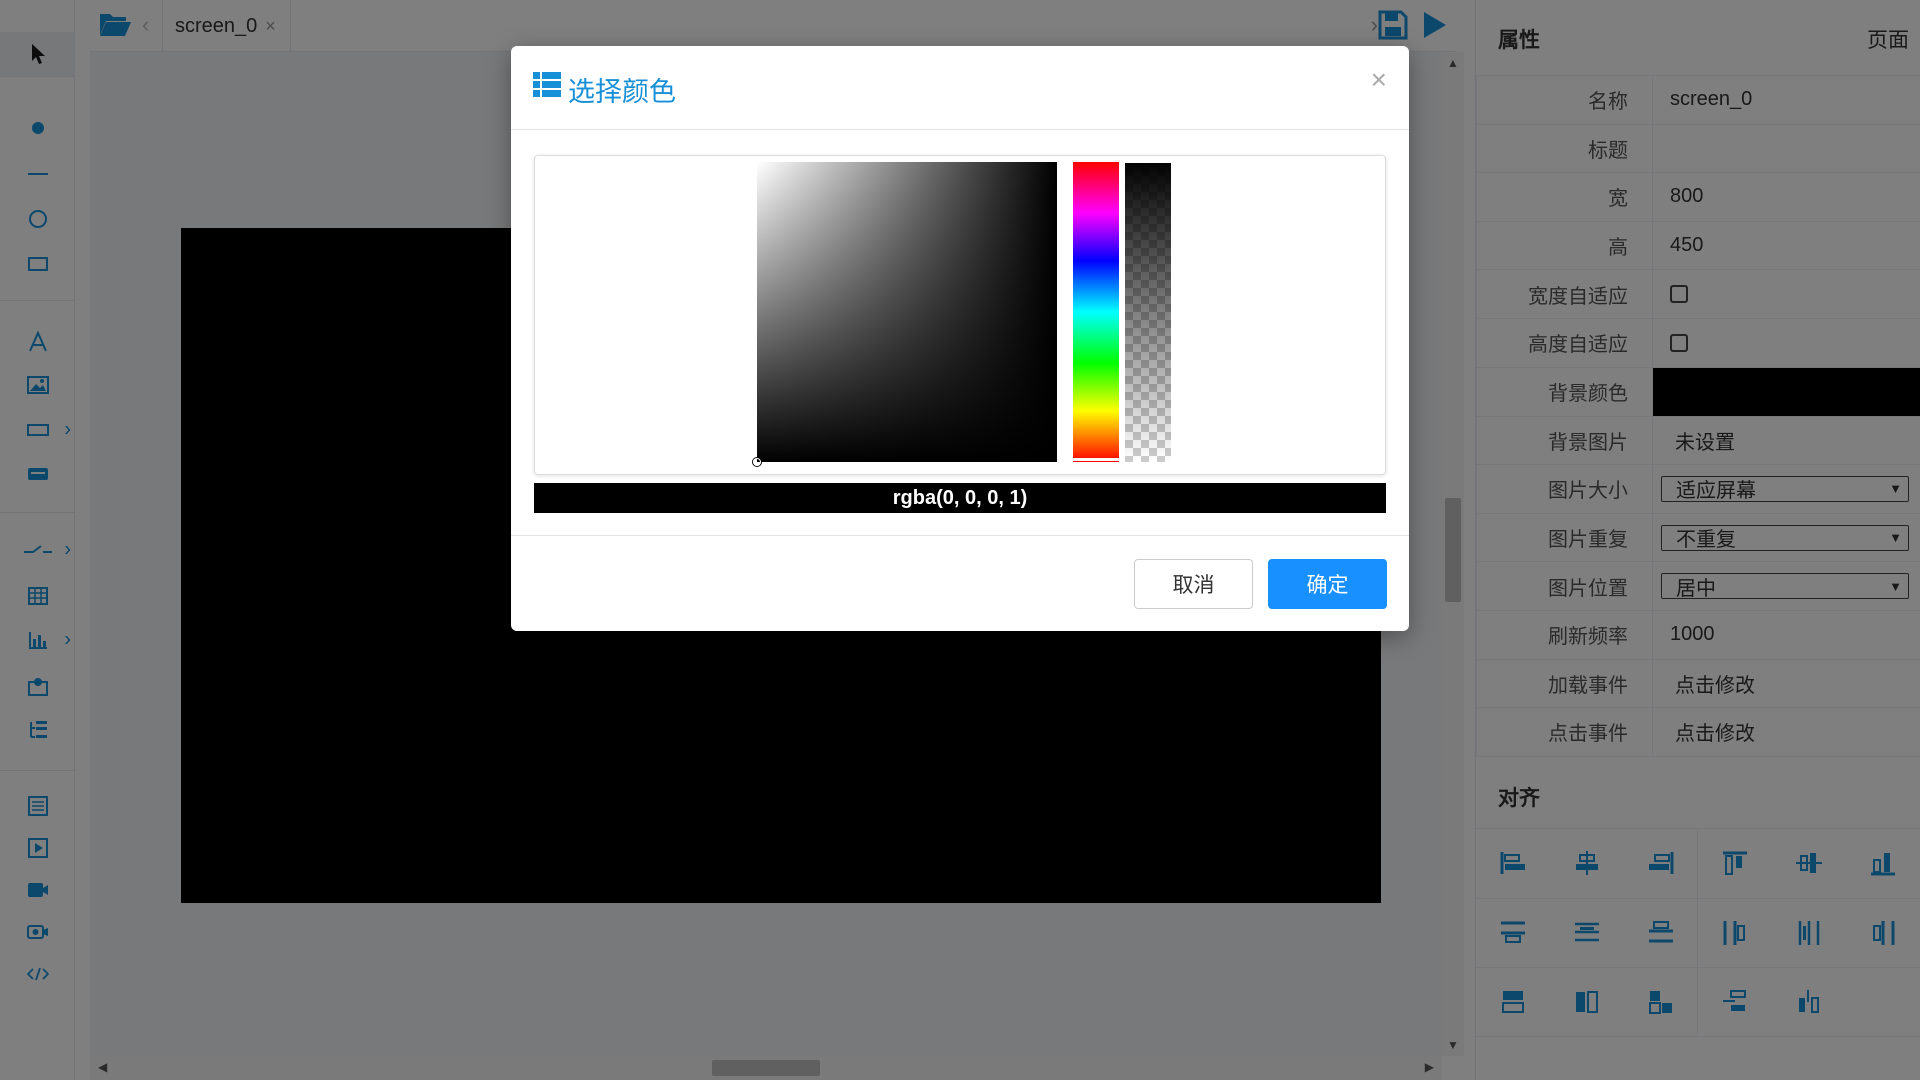  What do you see at coordinates (1193, 584) in the screenshot?
I see `cancel-button: 取消` at bounding box center [1193, 584].